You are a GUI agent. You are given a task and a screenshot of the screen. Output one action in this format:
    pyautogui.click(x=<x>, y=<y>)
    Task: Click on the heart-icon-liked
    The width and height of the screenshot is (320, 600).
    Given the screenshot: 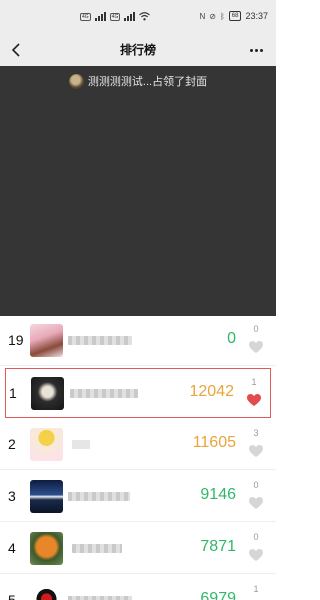 What is the action you would take?
    pyautogui.click(x=254, y=400)
    